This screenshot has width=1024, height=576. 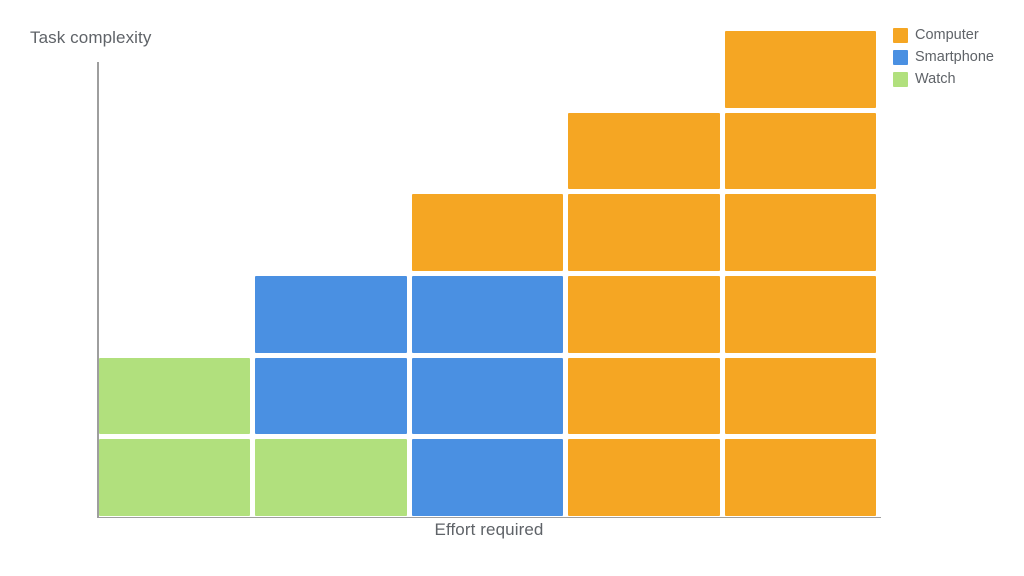 I want to click on legend-item-watch: Watch, so click(x=943, y=79).